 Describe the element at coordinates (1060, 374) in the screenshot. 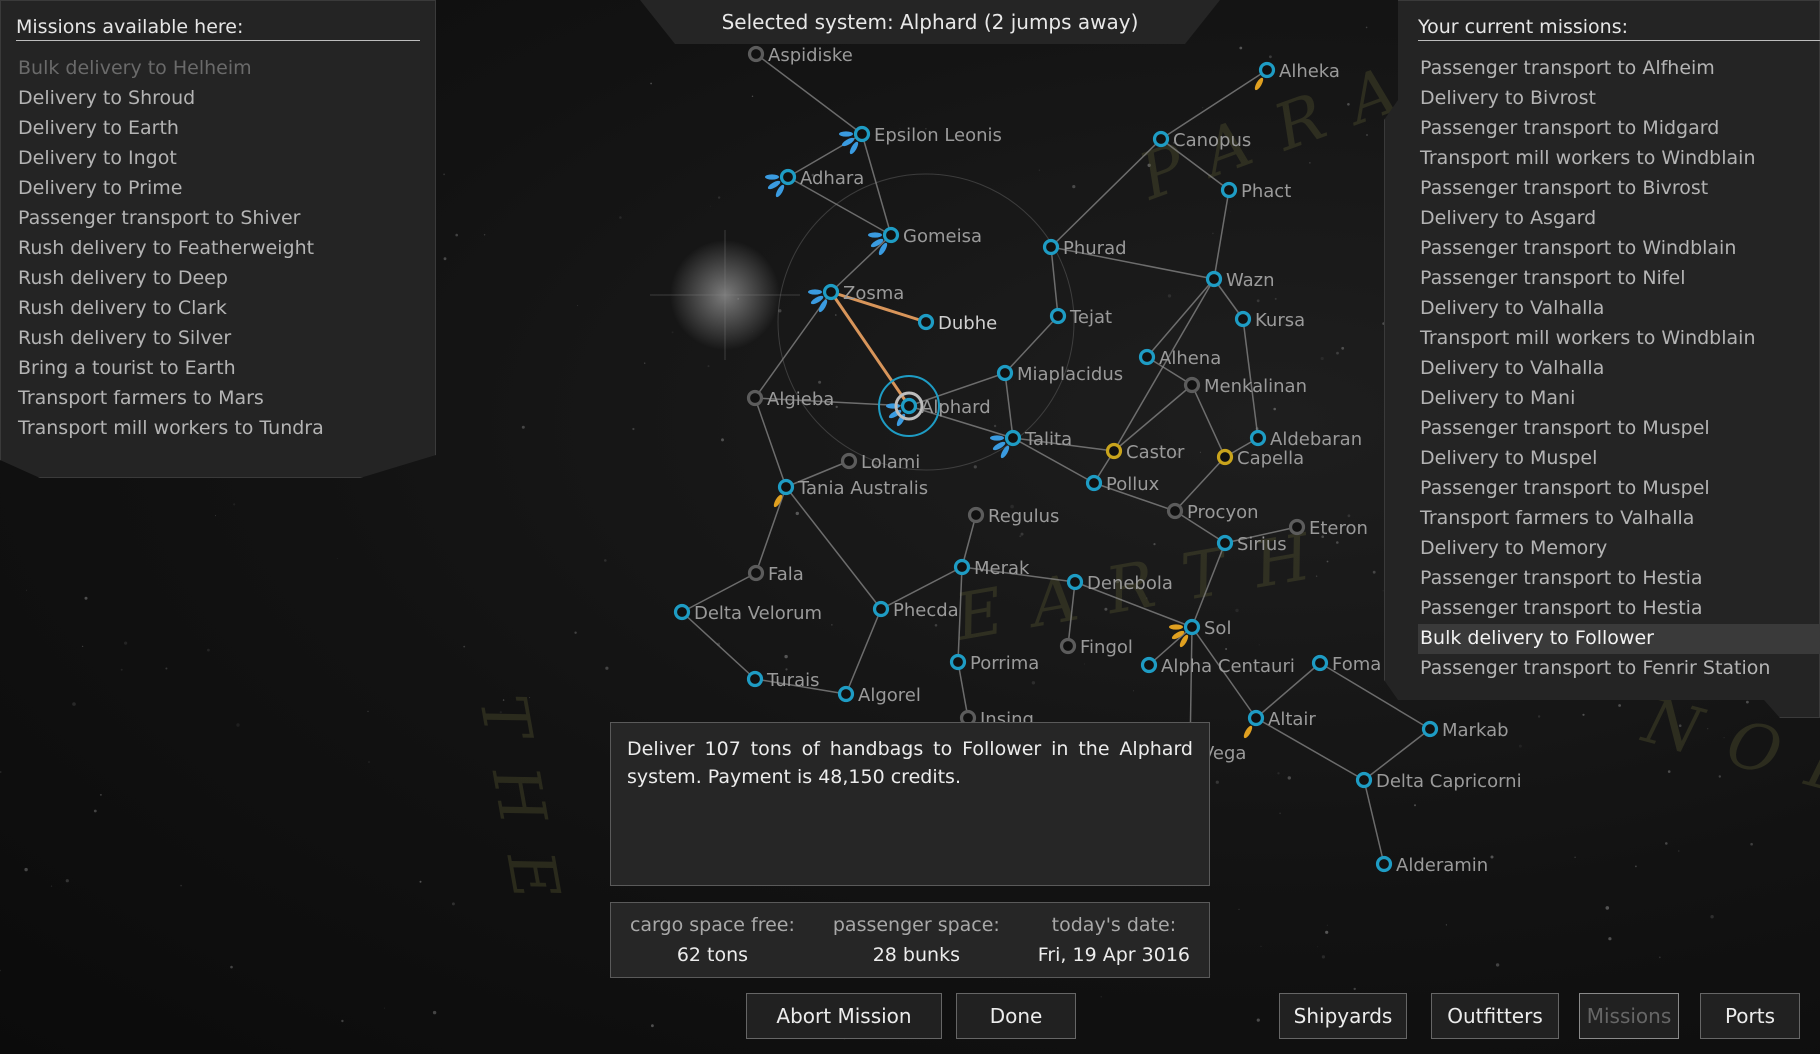

I see `star-system-miaplacidus: Miaplacidus` at that location.